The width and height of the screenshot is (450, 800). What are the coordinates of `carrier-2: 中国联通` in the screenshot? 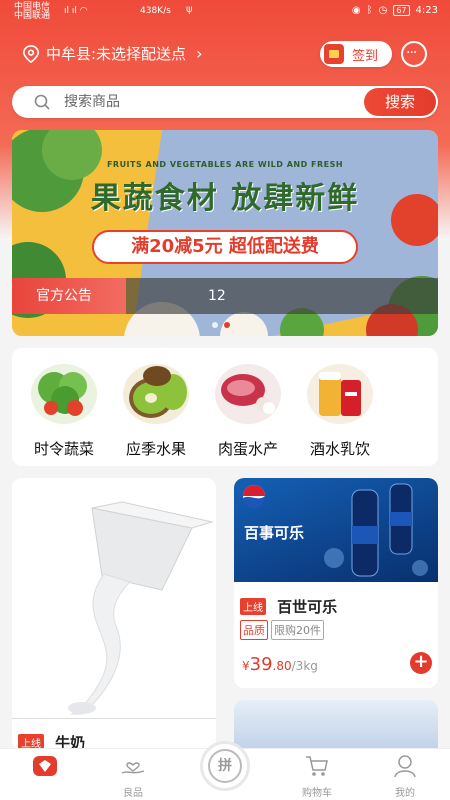 It's located at (32, 16).